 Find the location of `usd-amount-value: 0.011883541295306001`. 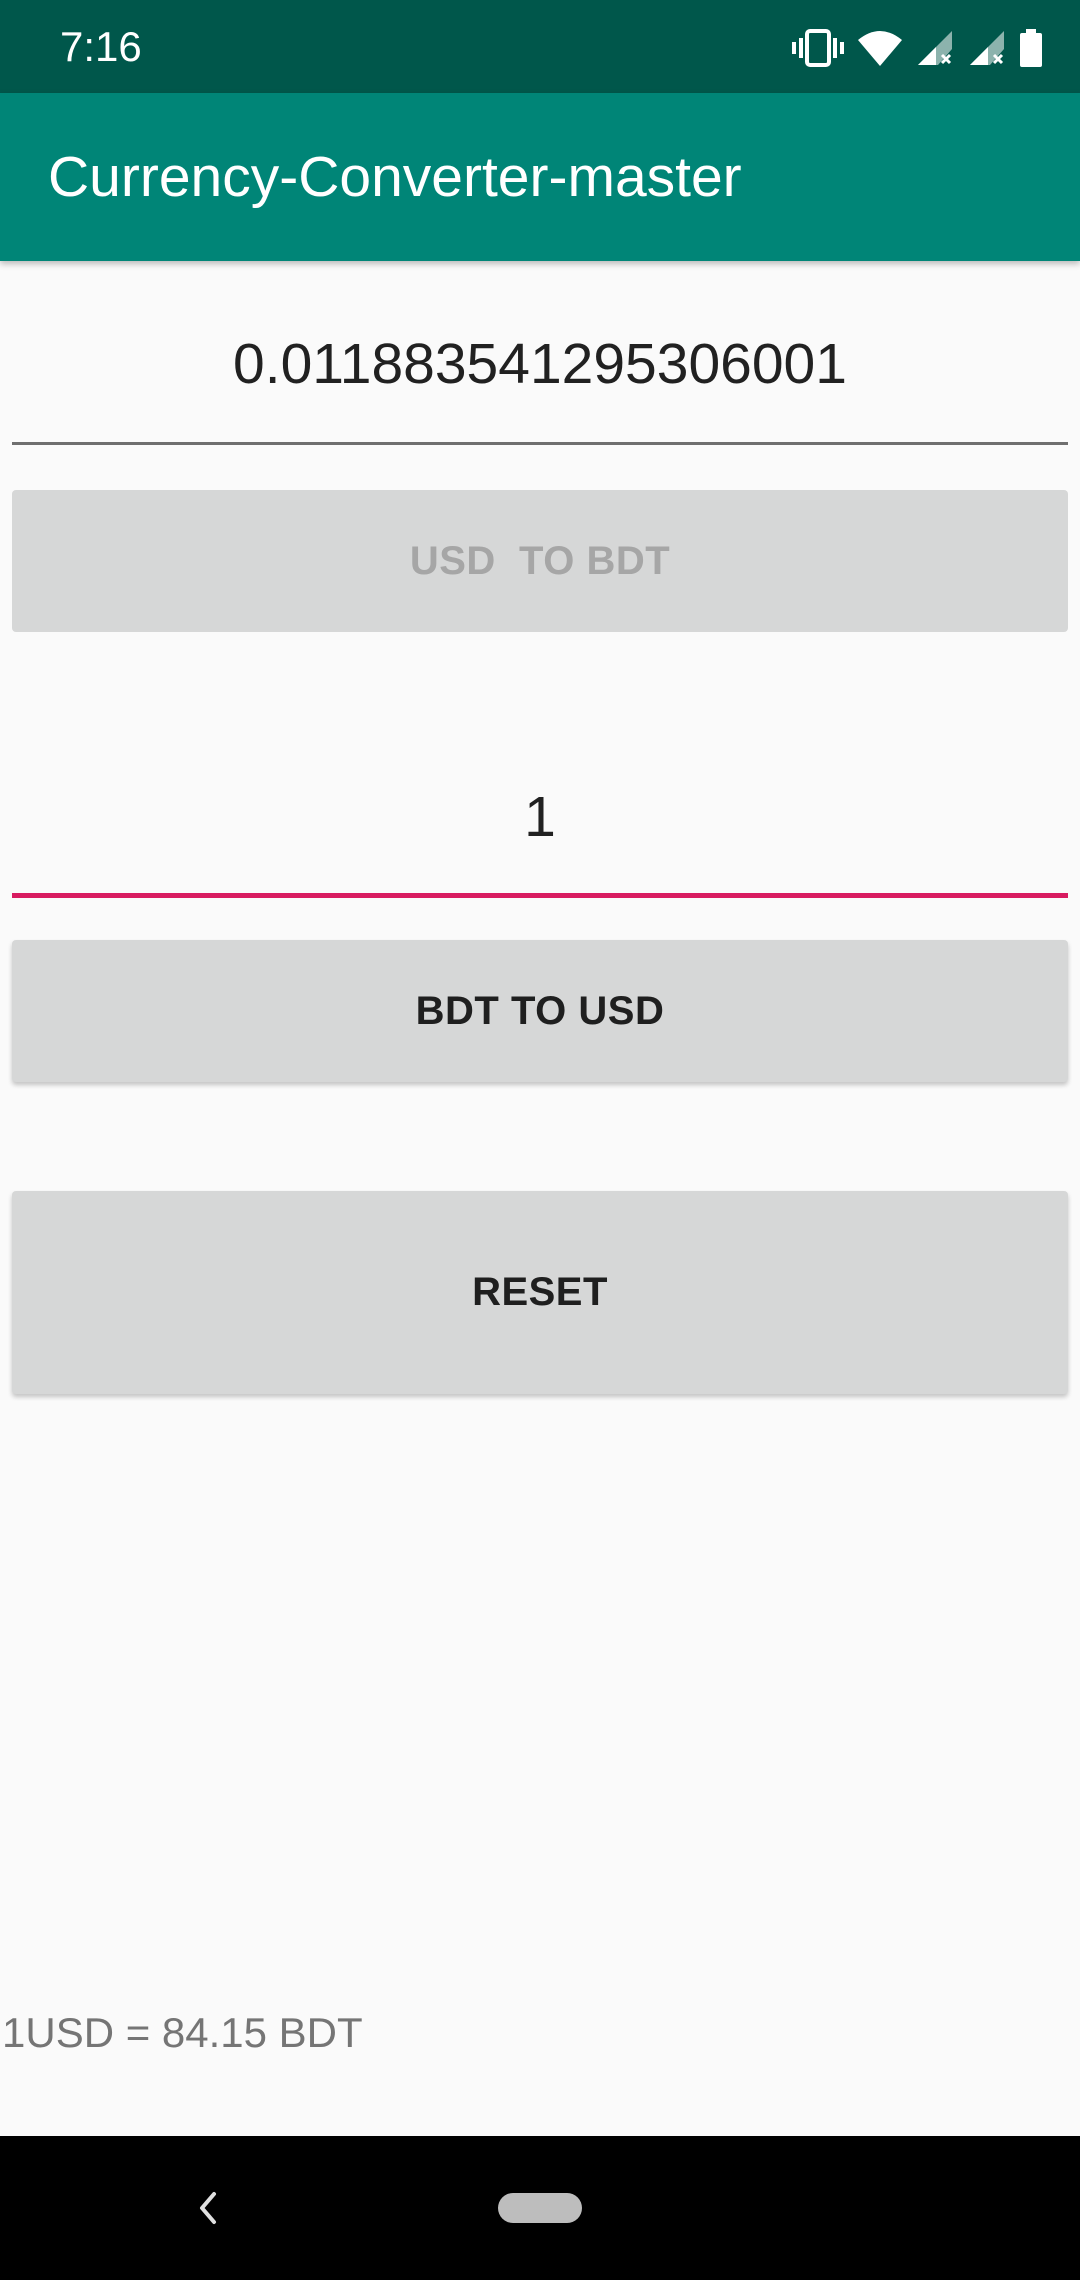

usd-amount-value: 0.011883541295306001 is located at coordinates (540, 364).